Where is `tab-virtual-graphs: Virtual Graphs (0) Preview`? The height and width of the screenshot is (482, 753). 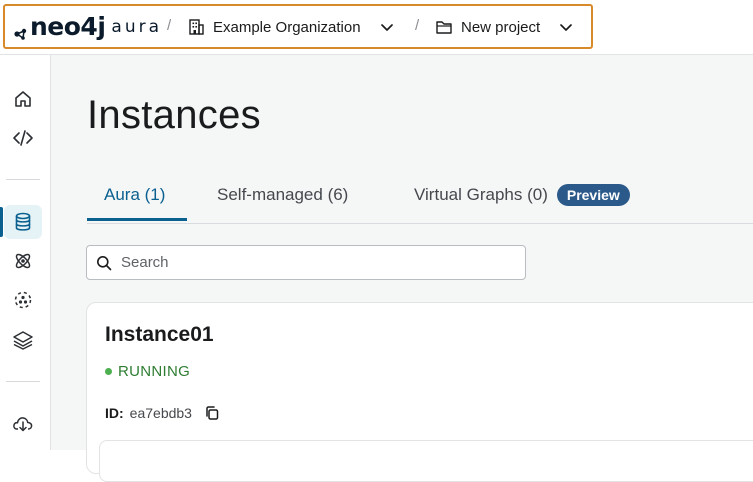
tab-virtual-graphs: Virtual Graphs (0) Preview is located at coordinates (522, 195).